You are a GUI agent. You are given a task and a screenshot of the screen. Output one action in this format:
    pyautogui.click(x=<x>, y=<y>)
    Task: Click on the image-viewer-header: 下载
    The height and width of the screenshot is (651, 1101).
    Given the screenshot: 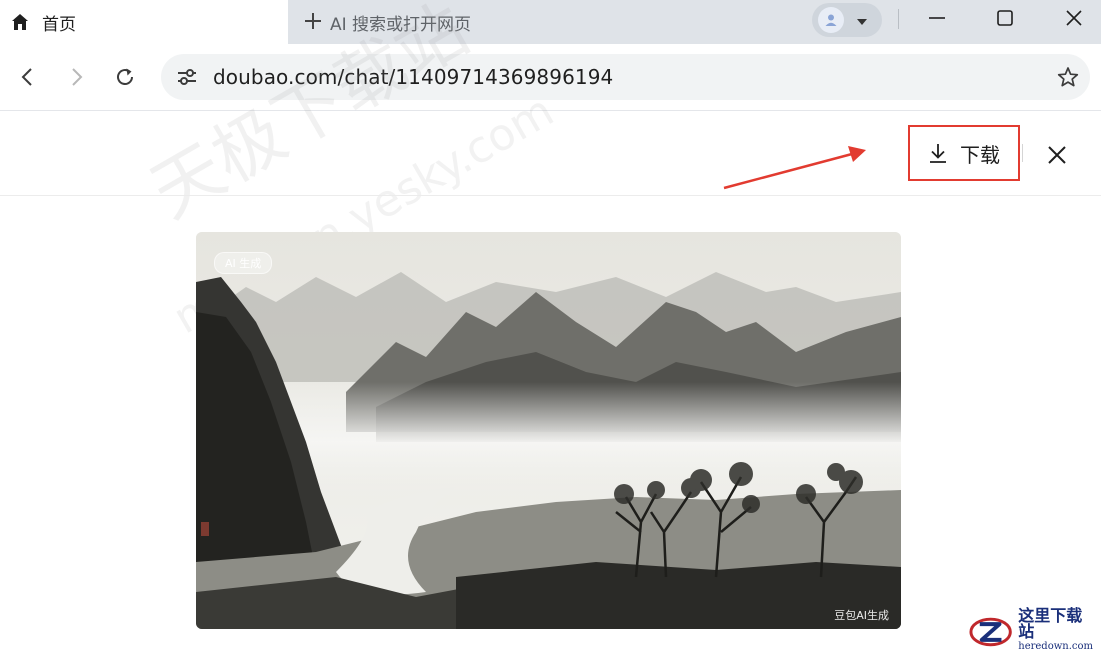 What is the action you would take?
    pyautogui.click(x=550, y=154)
    